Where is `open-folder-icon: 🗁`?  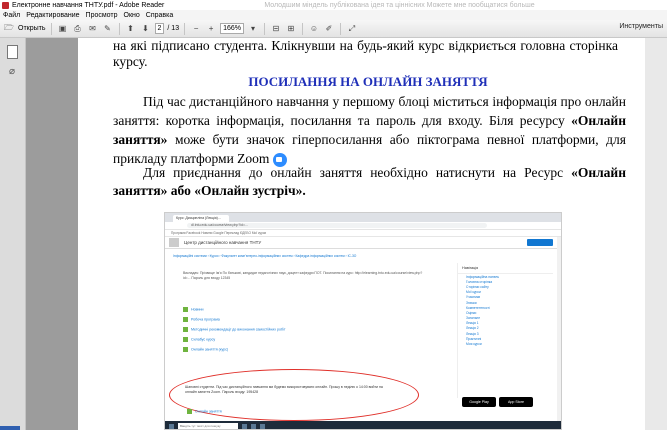 open-folder-icon: 🗁 is located at coordinates (9, 29).